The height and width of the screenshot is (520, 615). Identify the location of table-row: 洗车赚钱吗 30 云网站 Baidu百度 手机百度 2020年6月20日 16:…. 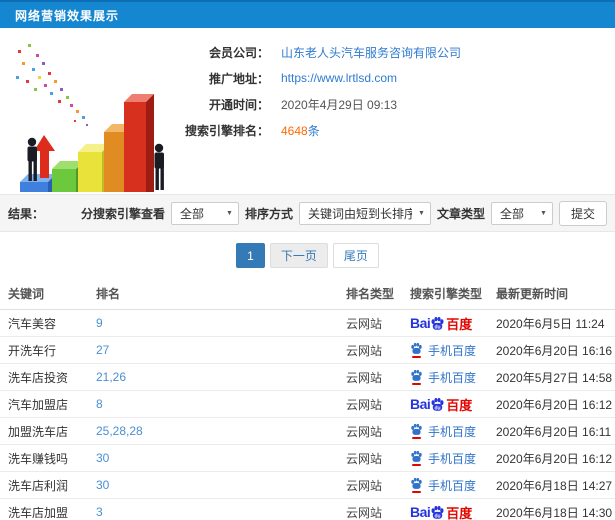
(307, 458).